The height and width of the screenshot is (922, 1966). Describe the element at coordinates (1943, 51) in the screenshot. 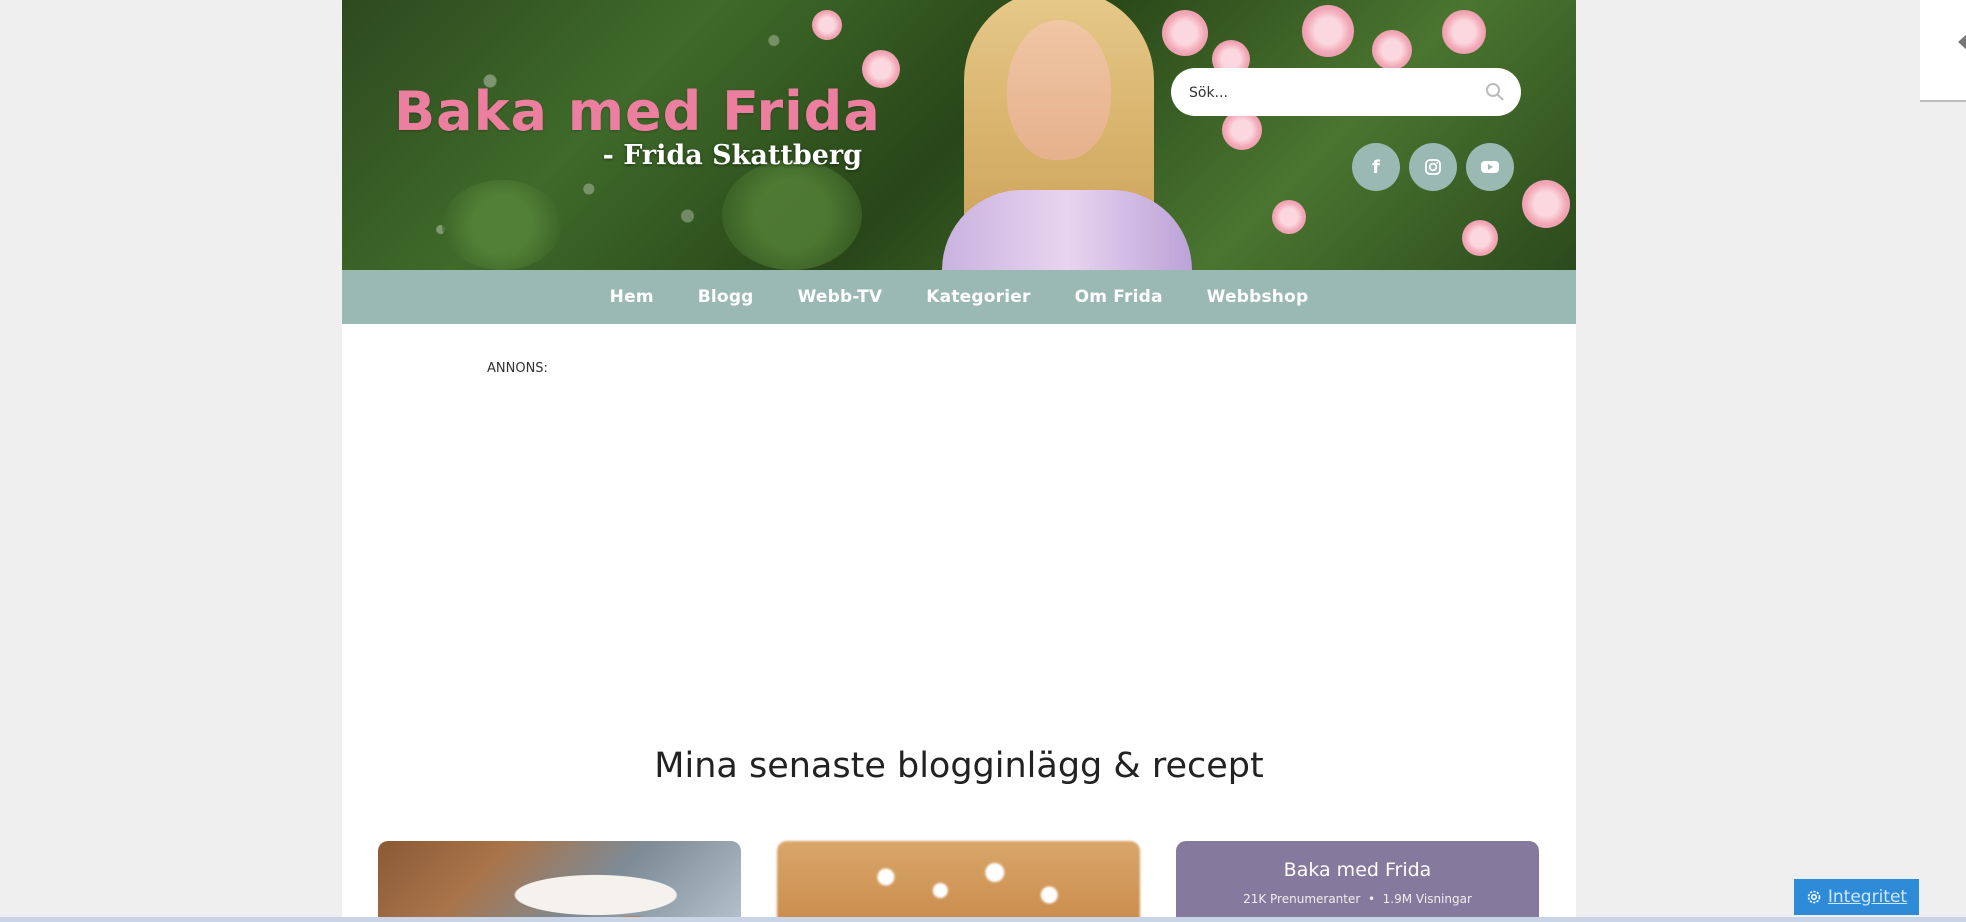

I see `side-panel` at that location.